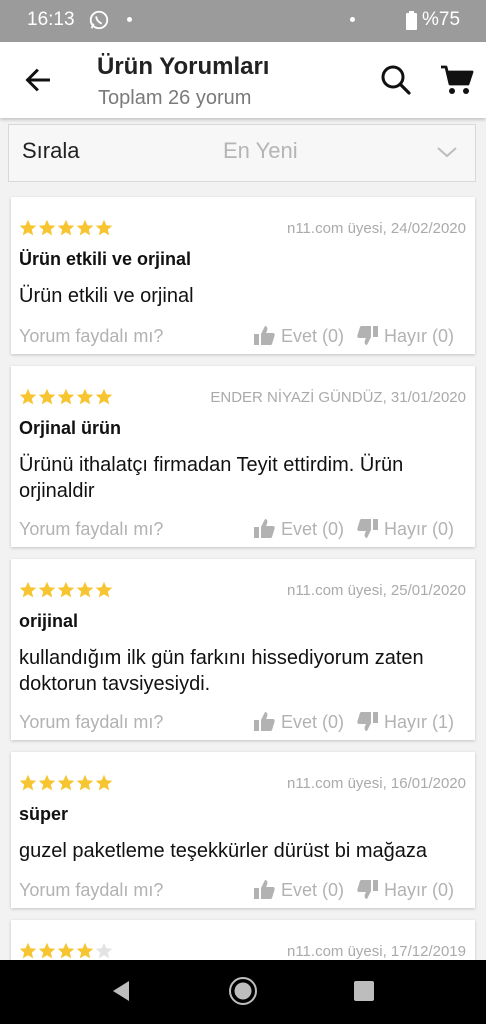 The height and width of the screenshot is (1024, 486). Describe the element at coordinates (105, 259) in the screenshot. I see `review-title: Ürün etkili ve orjinal` at that location.